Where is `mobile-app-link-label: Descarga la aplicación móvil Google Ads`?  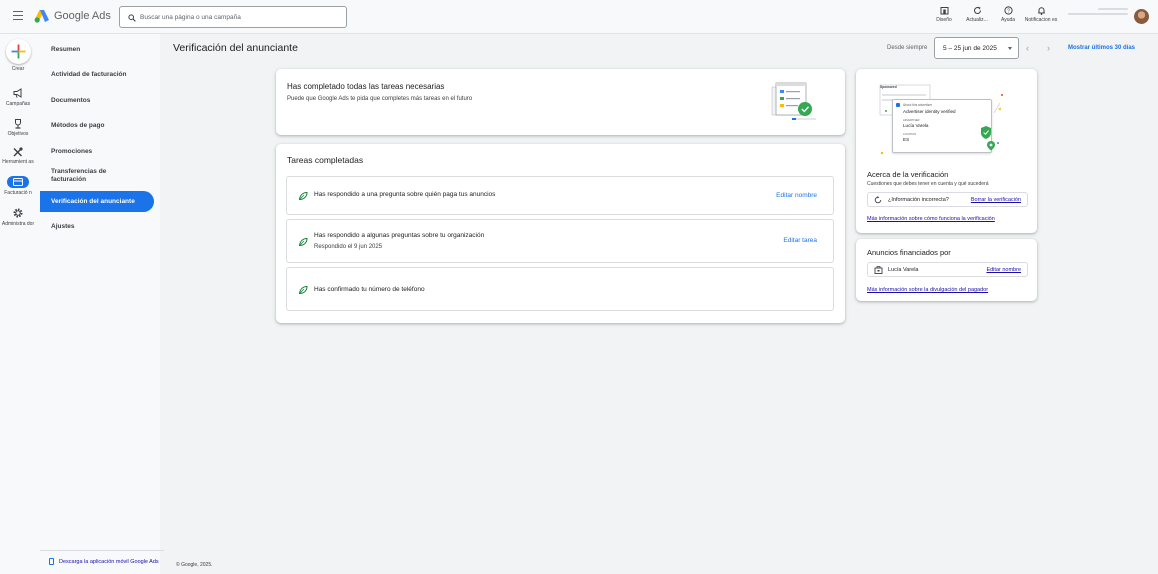
mobile-app-link-label: Descarga la aplicación móvil Google Ads is located at coordinates (109, 561).